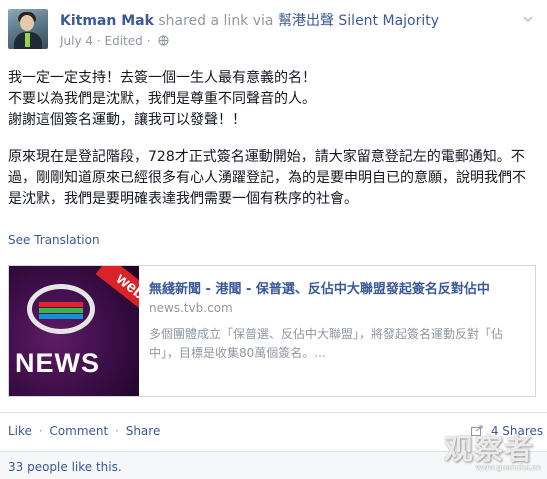  Describe the element at coordinates (57, 363) in the screenshot. I see `news-label: NEWS` at that location.